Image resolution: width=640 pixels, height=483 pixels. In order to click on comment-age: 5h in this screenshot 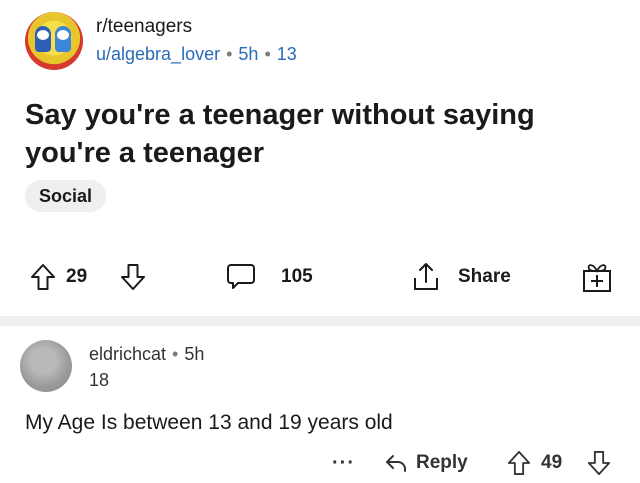, I will do `click(194, 354)`.